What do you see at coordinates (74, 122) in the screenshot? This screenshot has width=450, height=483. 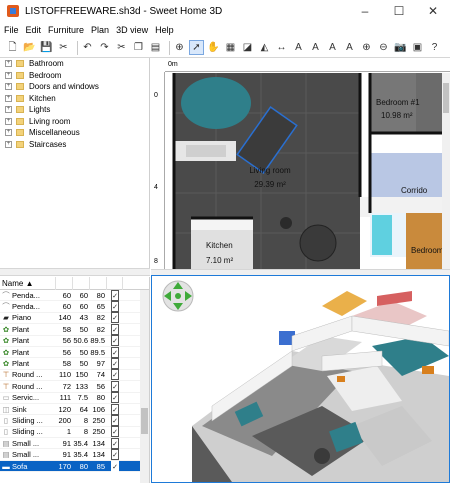 I see `tree-item-living-room: + Living room` at bounding box center [74, 122].